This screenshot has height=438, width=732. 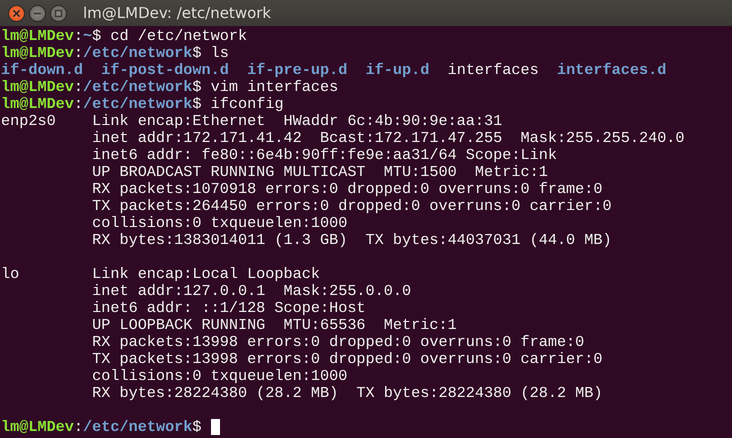 What do you see at coordinates (87, 36) in the screenshot?
I see `prompt-path: ~` at bounding box center [87, 36].